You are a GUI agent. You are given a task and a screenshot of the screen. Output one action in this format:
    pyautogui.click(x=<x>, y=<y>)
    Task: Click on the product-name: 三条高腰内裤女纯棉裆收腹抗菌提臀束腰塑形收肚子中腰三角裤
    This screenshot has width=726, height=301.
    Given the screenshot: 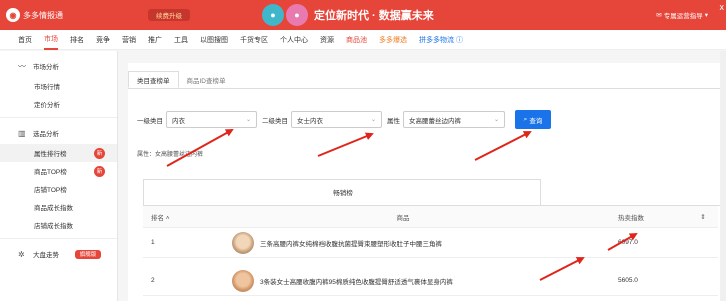 What is the action you would take?
    pyautogui.click(x=351, y=243)
    